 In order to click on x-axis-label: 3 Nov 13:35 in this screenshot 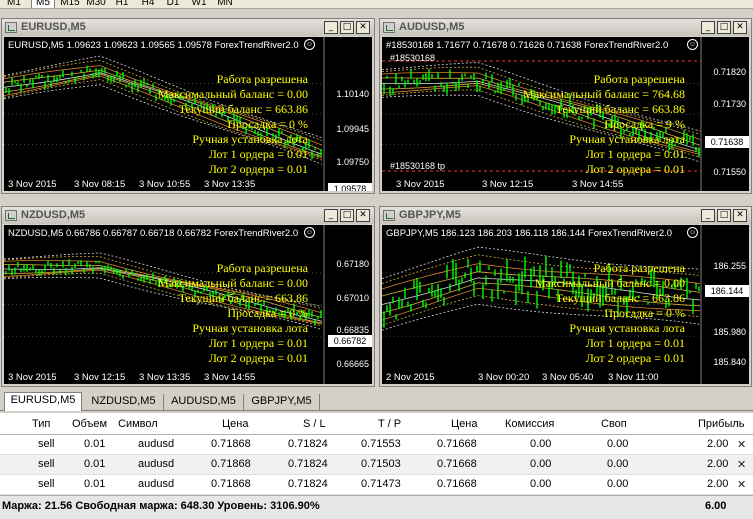, I will do `click(230, 184)`.